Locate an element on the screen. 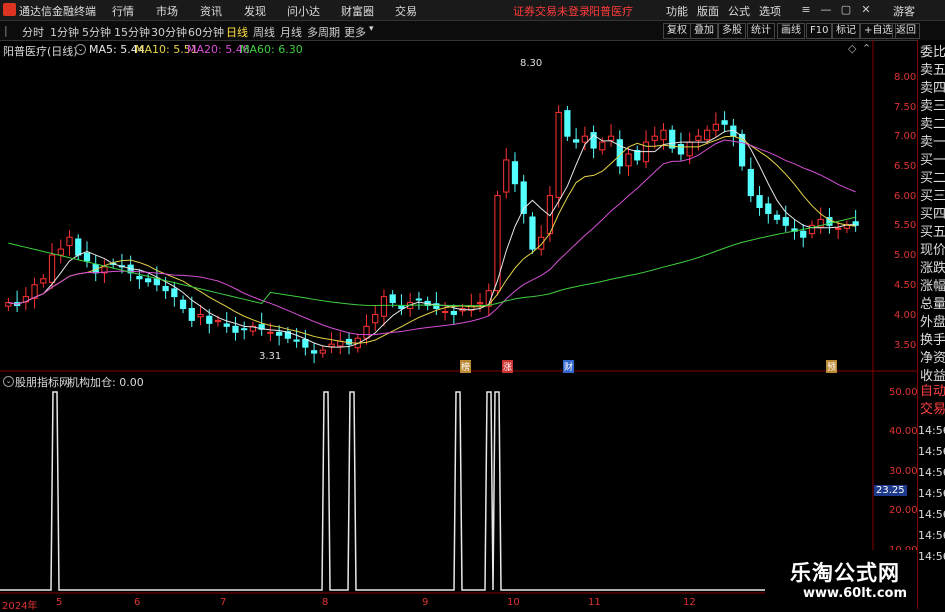 The width and height of the screenshot is (945, 612). period-monthly: 月线 is located at coordinates (291, 32).